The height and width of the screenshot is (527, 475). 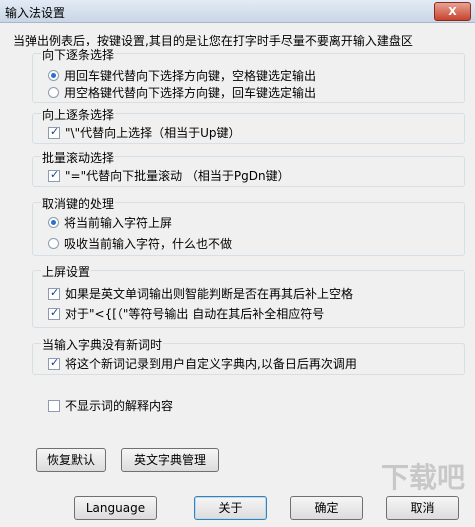 What do you see at coordinates (190, 93) in the screenshot?
I see `down-option-space-label: 用空格键代替向下选择方向键，回车键选定输出` at bounding box center [190, 93].